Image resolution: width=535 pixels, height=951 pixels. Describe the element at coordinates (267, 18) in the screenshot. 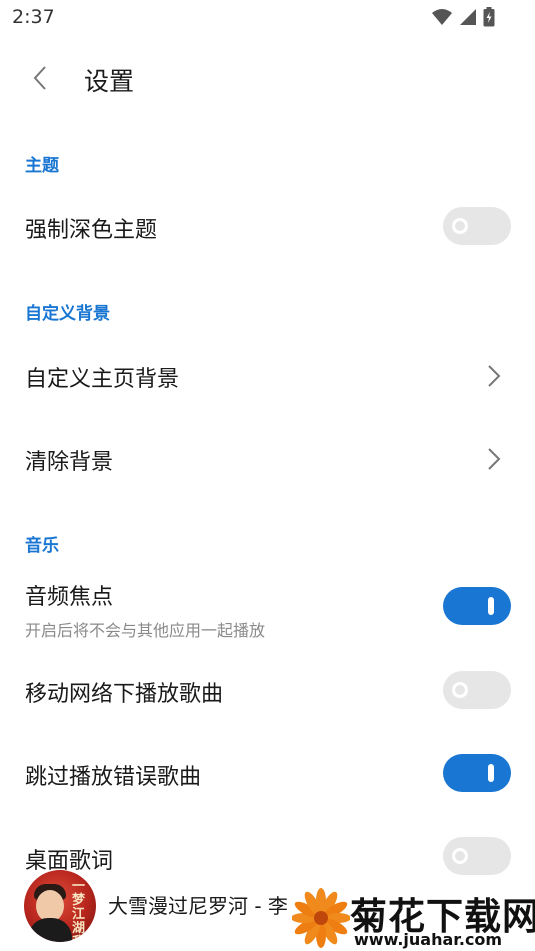

I see `status-bar: 2:37` at that location.